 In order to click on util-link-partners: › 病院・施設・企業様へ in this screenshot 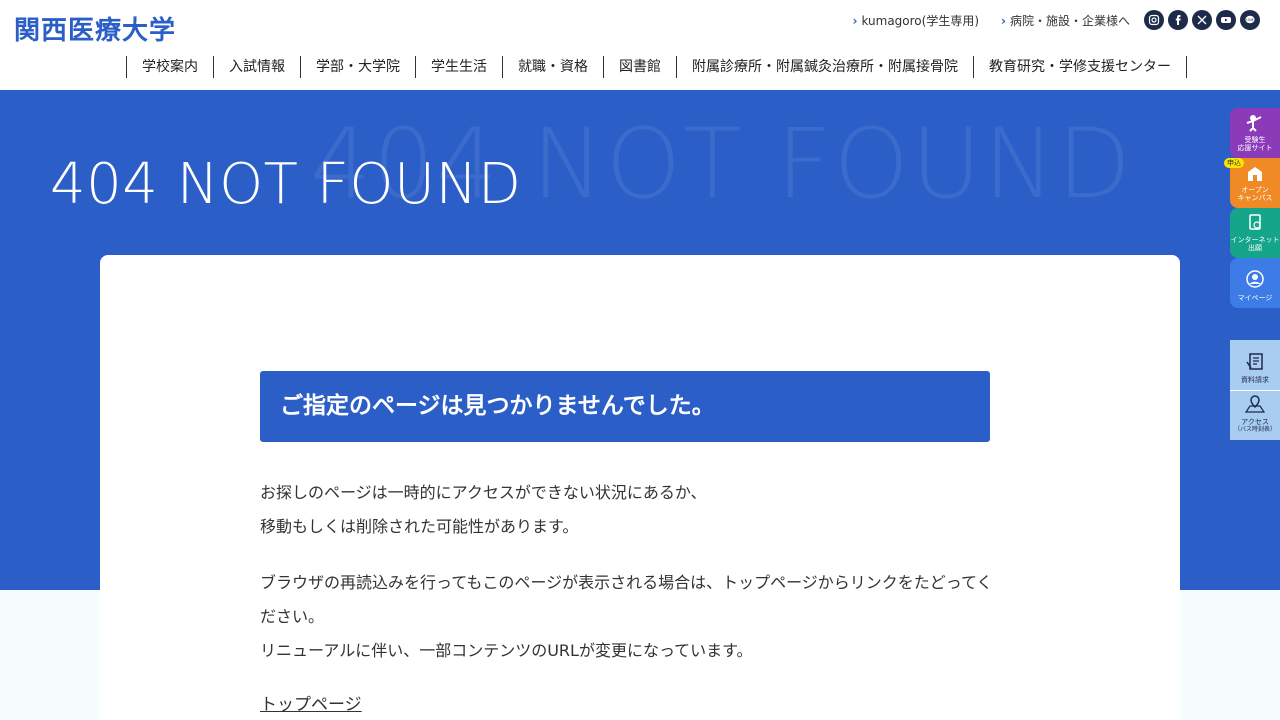, I will do `click(1065, 20)`.